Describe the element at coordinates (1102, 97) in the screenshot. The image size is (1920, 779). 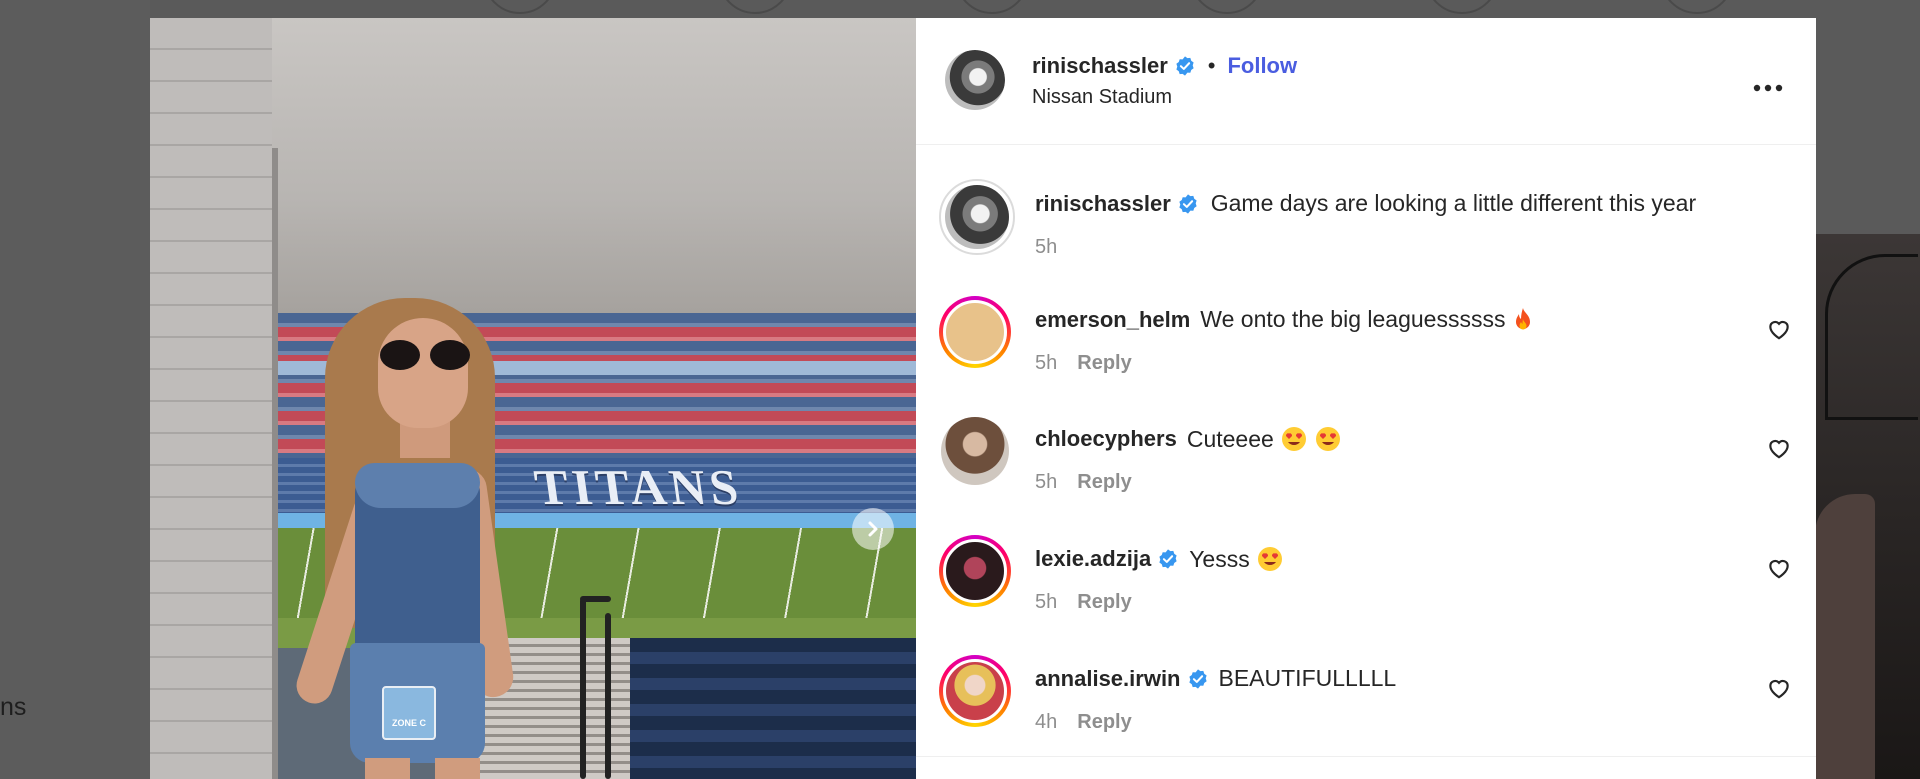
I see `post-location: Nissan Stadium` at that location.